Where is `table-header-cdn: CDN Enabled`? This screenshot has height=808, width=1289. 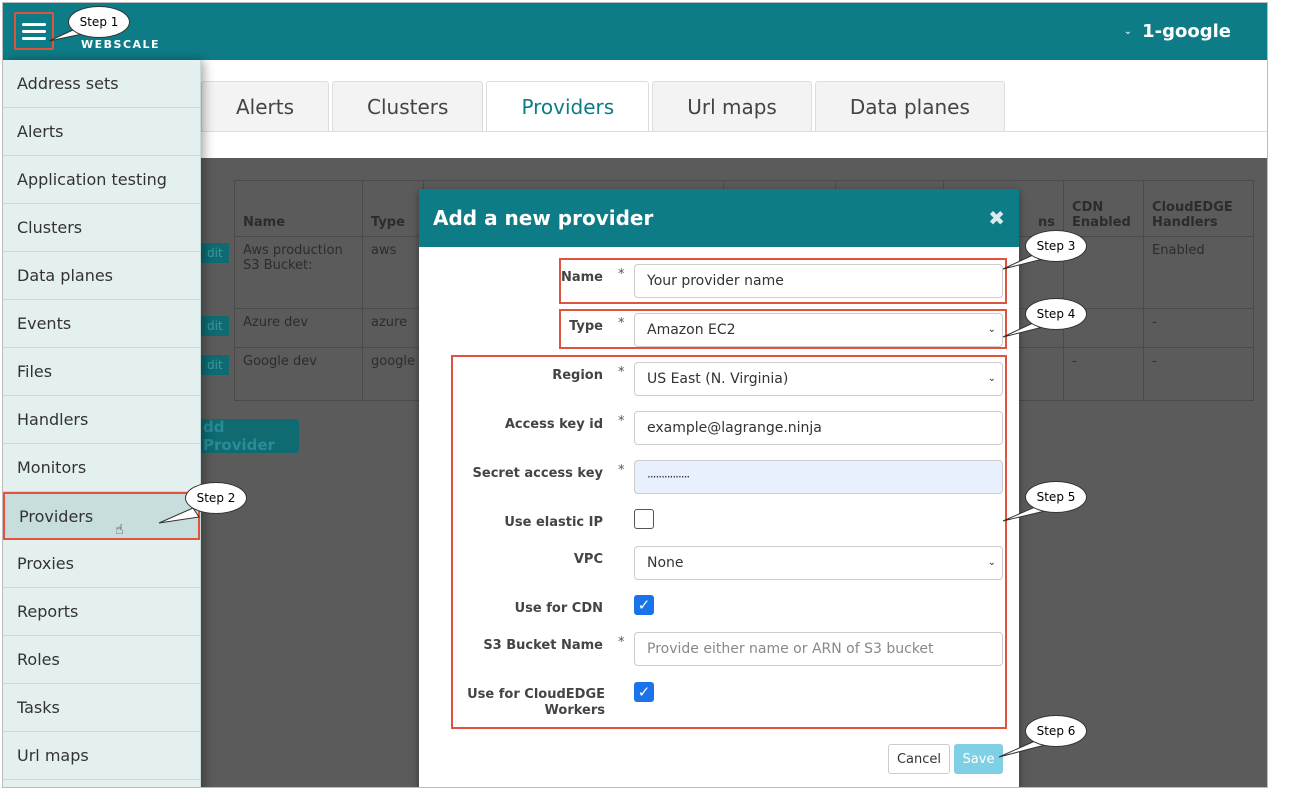 table-header-cdn: CDN Enabled is located at coordinates (1104, 208).